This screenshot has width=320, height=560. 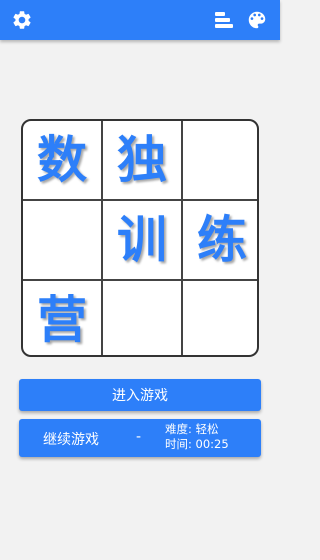 I want to click on start-game-button: 进入游戏, so click(x=140, y=395).